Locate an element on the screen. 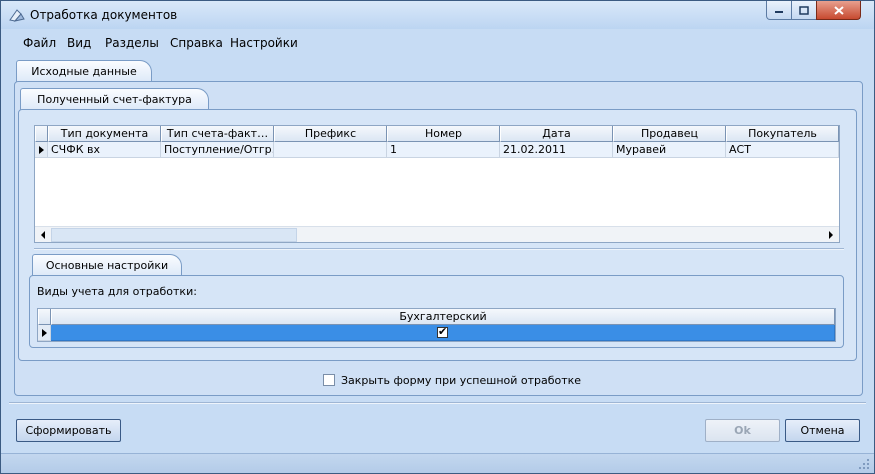 This screenshot has width=875, height=474. arrow-right-icon is located at coordinates (831, 235).